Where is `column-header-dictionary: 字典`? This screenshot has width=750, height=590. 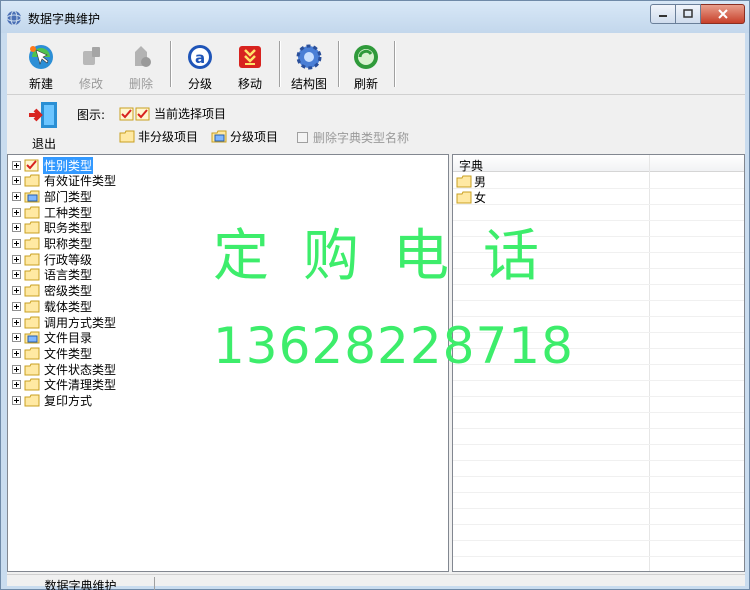
column-header-dictionary: 字典 is located at coordinates (471, 165).